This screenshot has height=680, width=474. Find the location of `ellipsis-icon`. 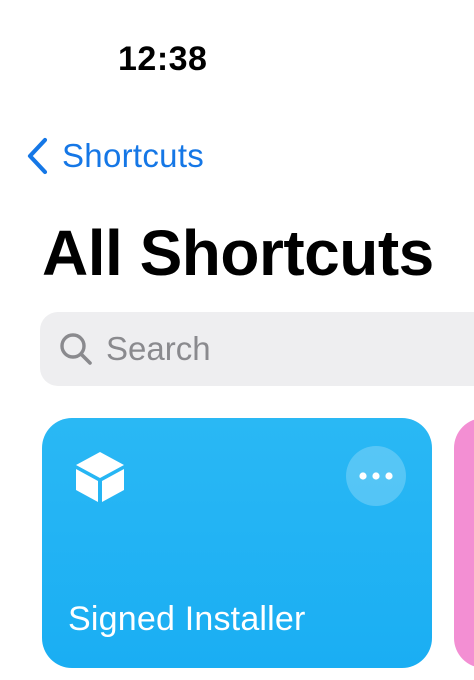

ellipsis-icon is located at coordinates (376, 476).